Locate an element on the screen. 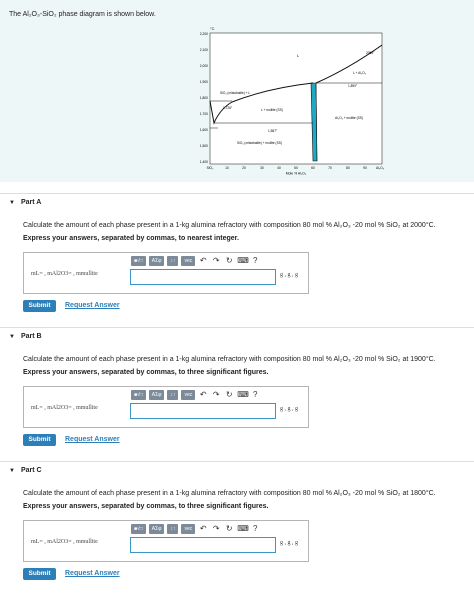 This screenshot has width=474, height=594. y-tick: 1,600 is located at coordinates (204, 130).